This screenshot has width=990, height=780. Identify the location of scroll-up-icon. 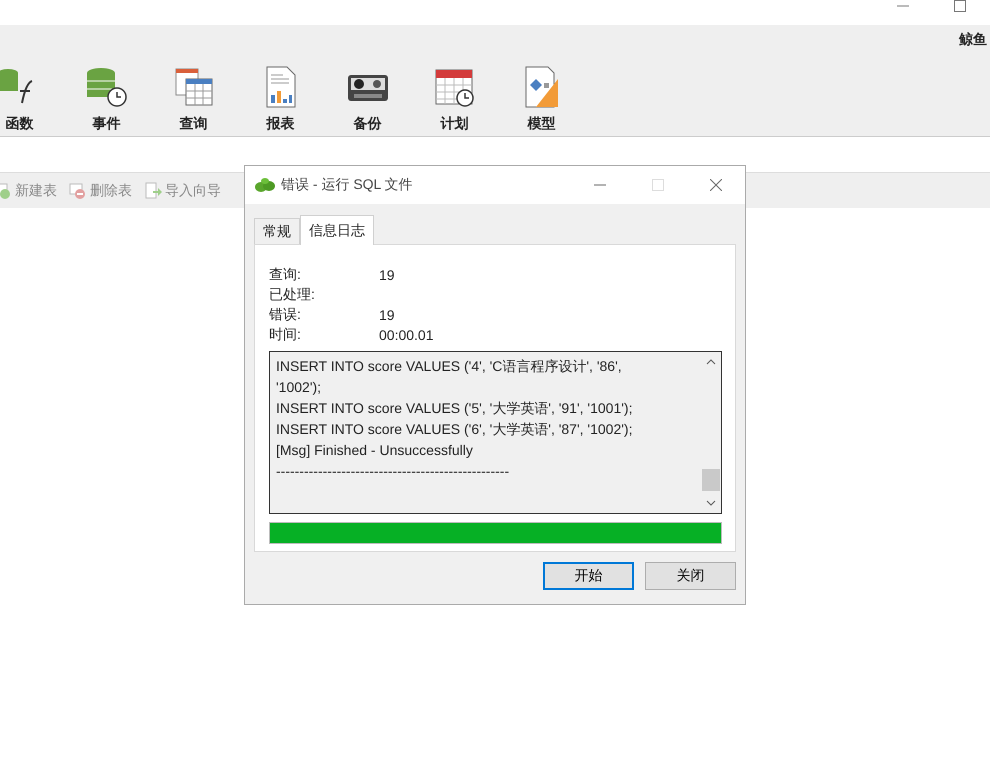
(711, 362).